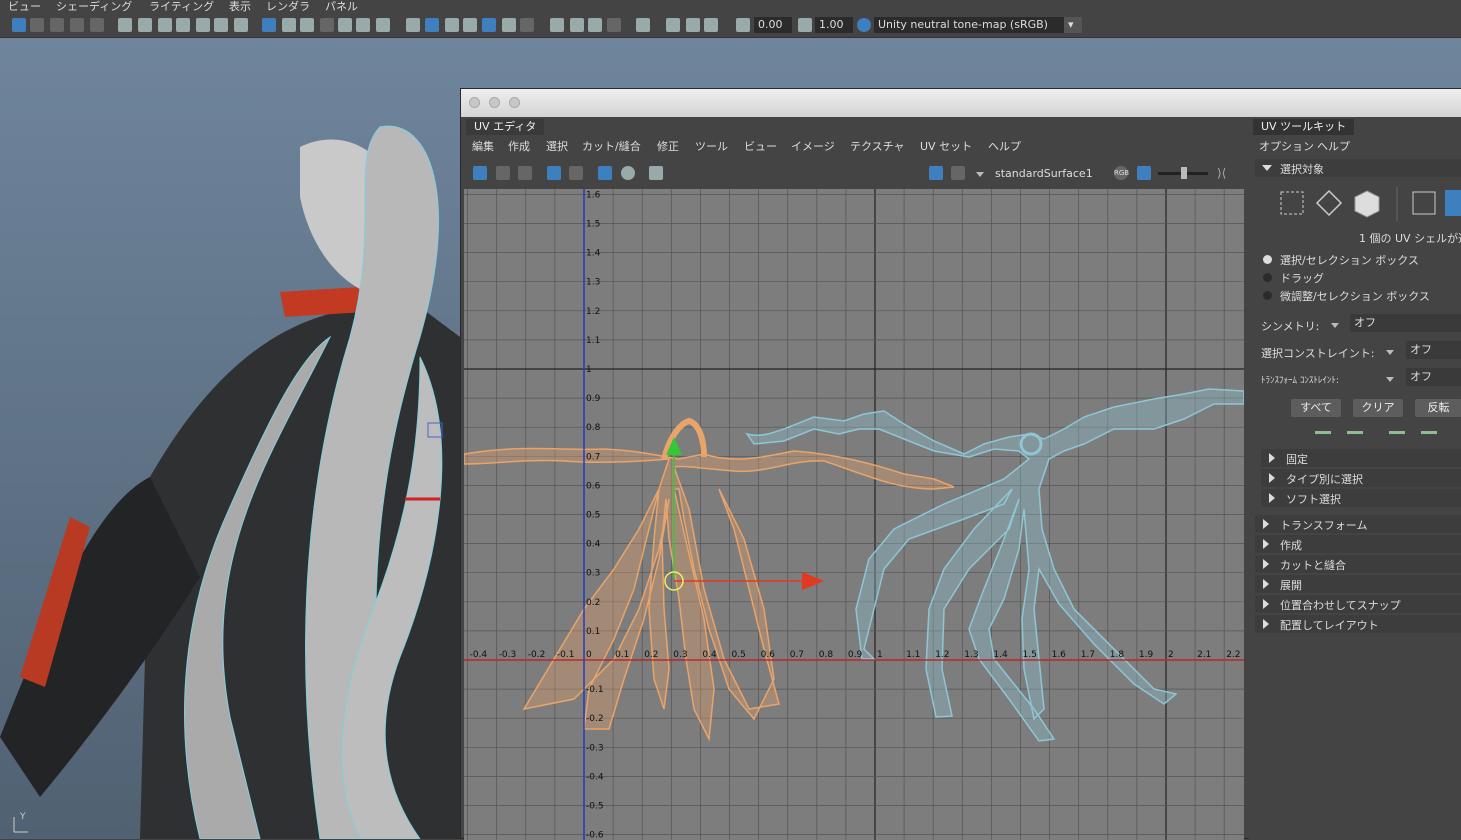 The width and height of the screenshot is (1461, 840). I want to click on uv-component-icon, so click(503, 173).